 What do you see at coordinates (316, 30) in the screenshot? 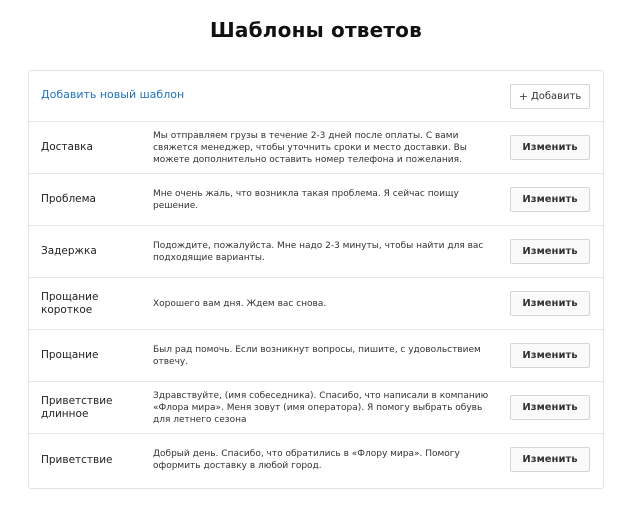
I see `page-title: Шаблоны ответов` at bounding box center [316, 30].